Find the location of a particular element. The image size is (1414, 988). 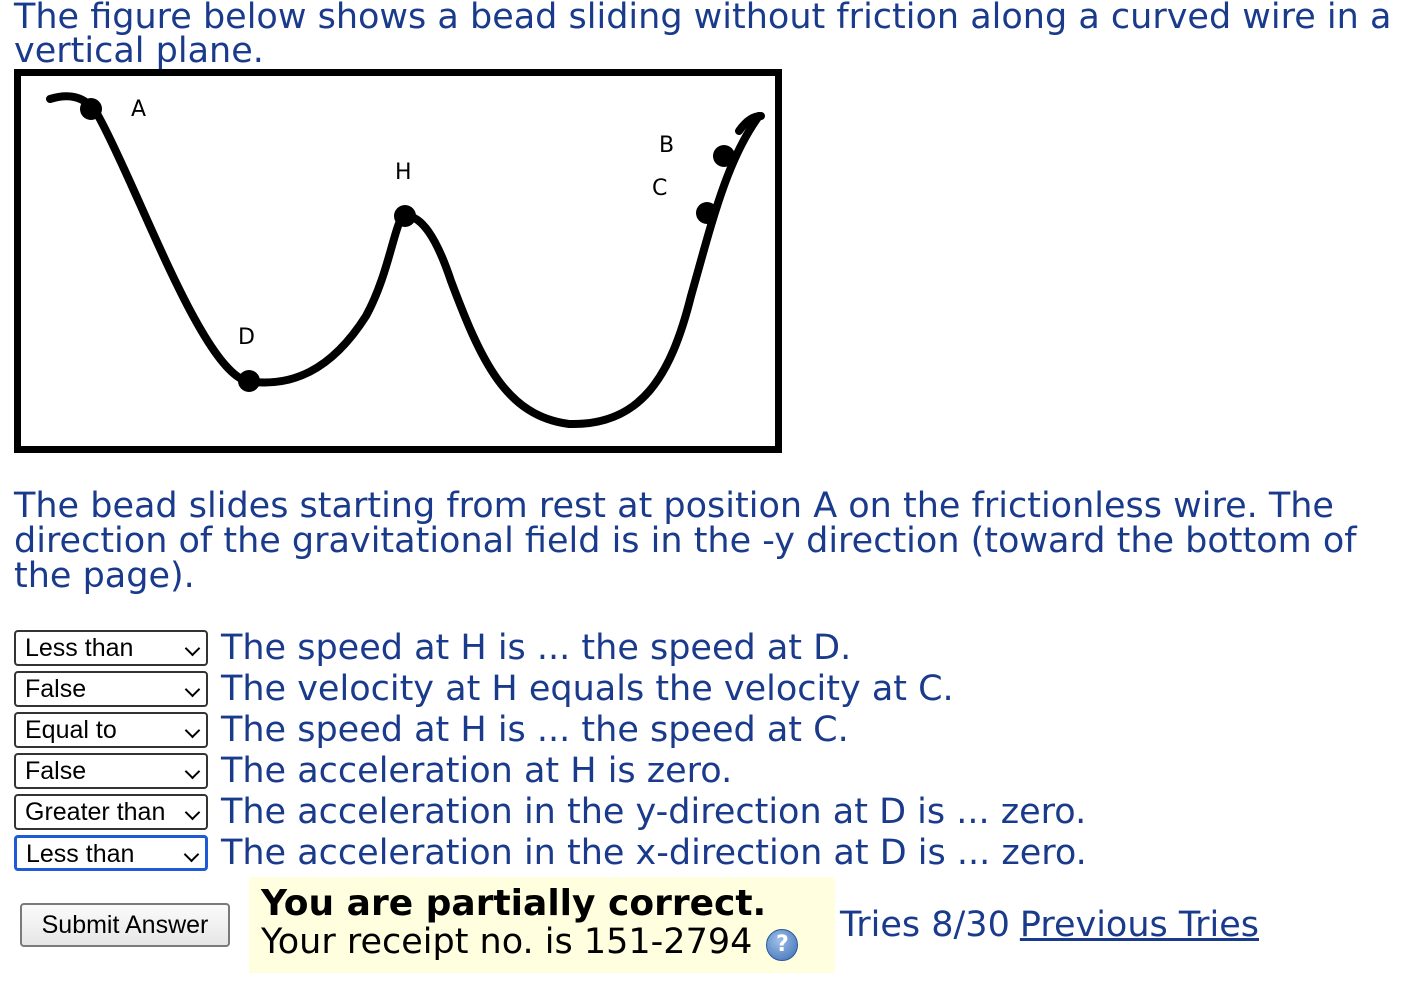

submit-answer-button: Submit Answer is located at coordinates (125, 925).